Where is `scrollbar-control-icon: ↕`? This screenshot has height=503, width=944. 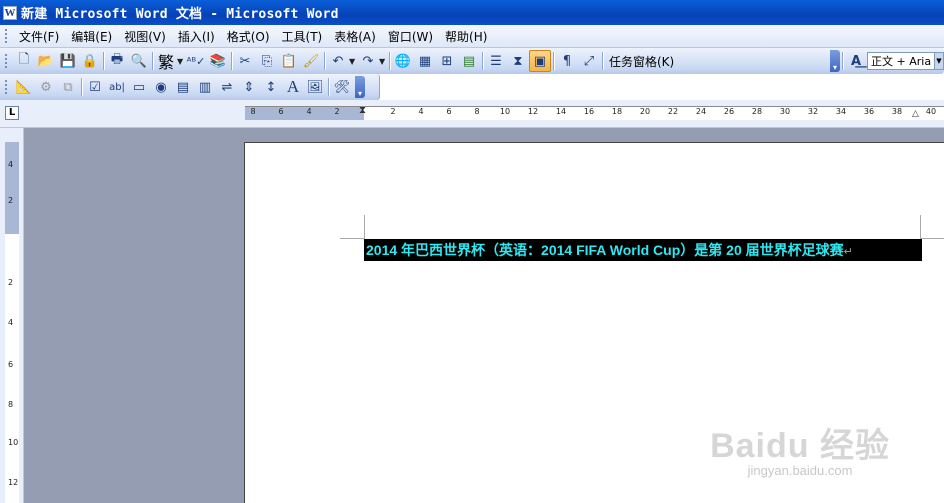 scrollbar-control-icon: ↕ is located at coordinates (271, 87).